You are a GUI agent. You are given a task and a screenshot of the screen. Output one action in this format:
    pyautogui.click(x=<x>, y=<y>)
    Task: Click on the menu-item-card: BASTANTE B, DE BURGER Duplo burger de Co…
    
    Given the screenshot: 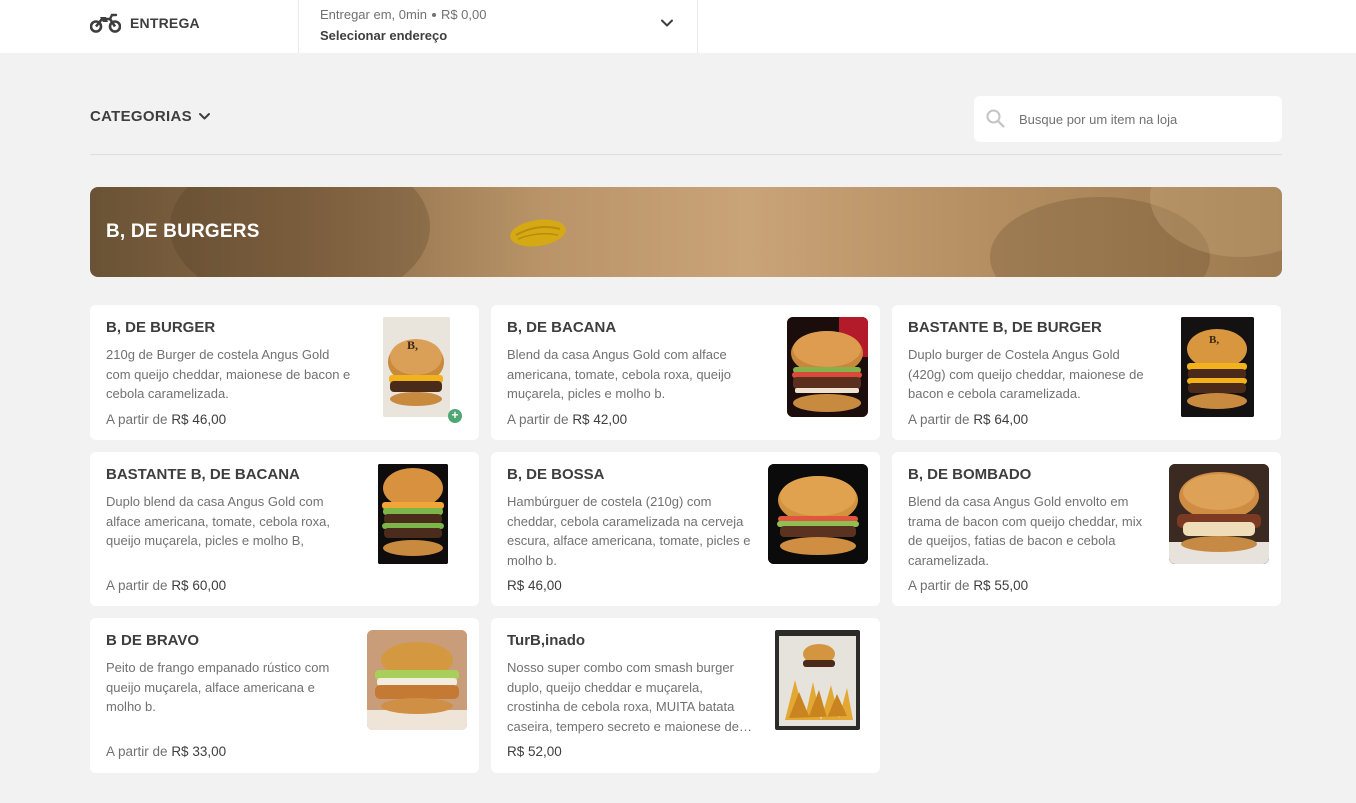 What is the action you would take?
    pyautogui.click(x=1086, y=372)
    